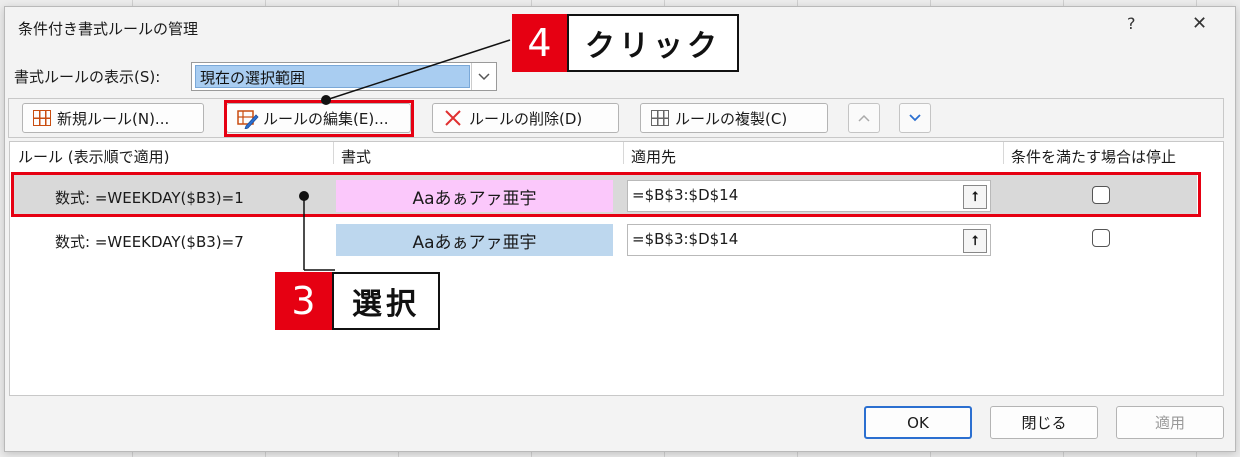 The height and width of the screenshot is (457, 1240). What do you see at coordinates (386, 301) in the screenshot?
I see `step3-label: 選択` at bounding box center [386, 301].